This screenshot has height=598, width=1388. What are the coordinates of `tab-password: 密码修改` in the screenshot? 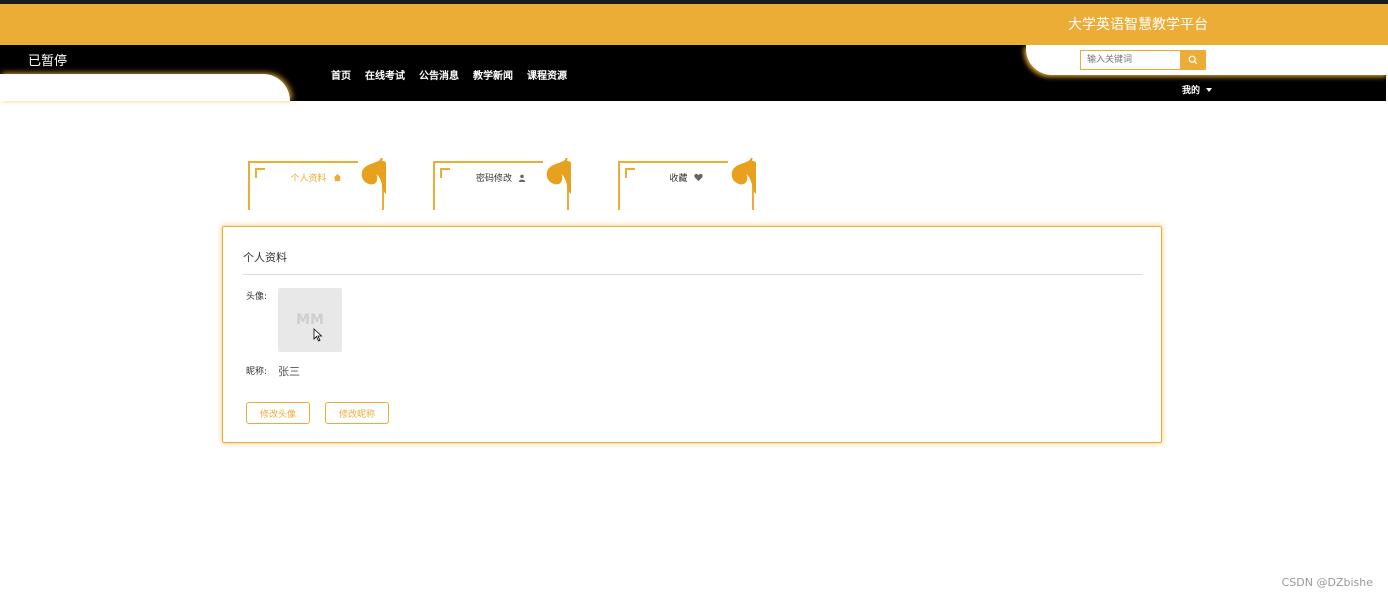 It's located at (502, 184).